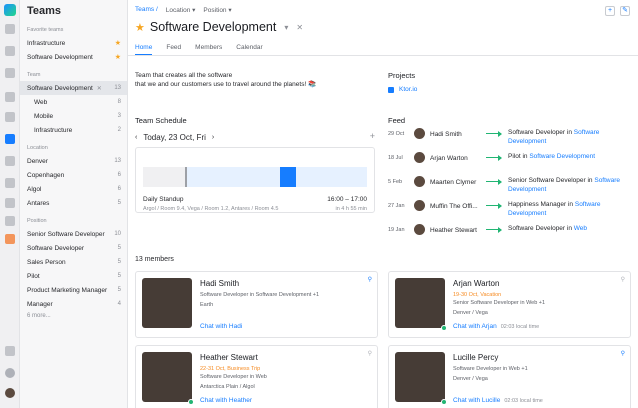 The height and width of the screenshot is (408, 638). Describe the element at coordinates (73, 304) in the screenshot. I see `position-item: Manager 4` at that location.